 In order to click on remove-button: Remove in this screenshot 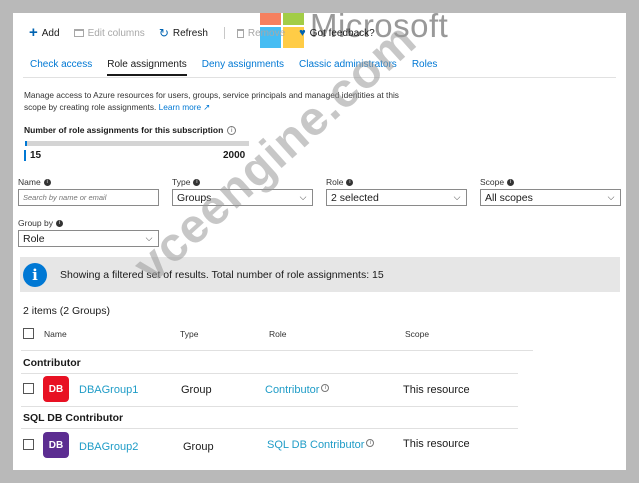, I will do `click(260, 33)`.